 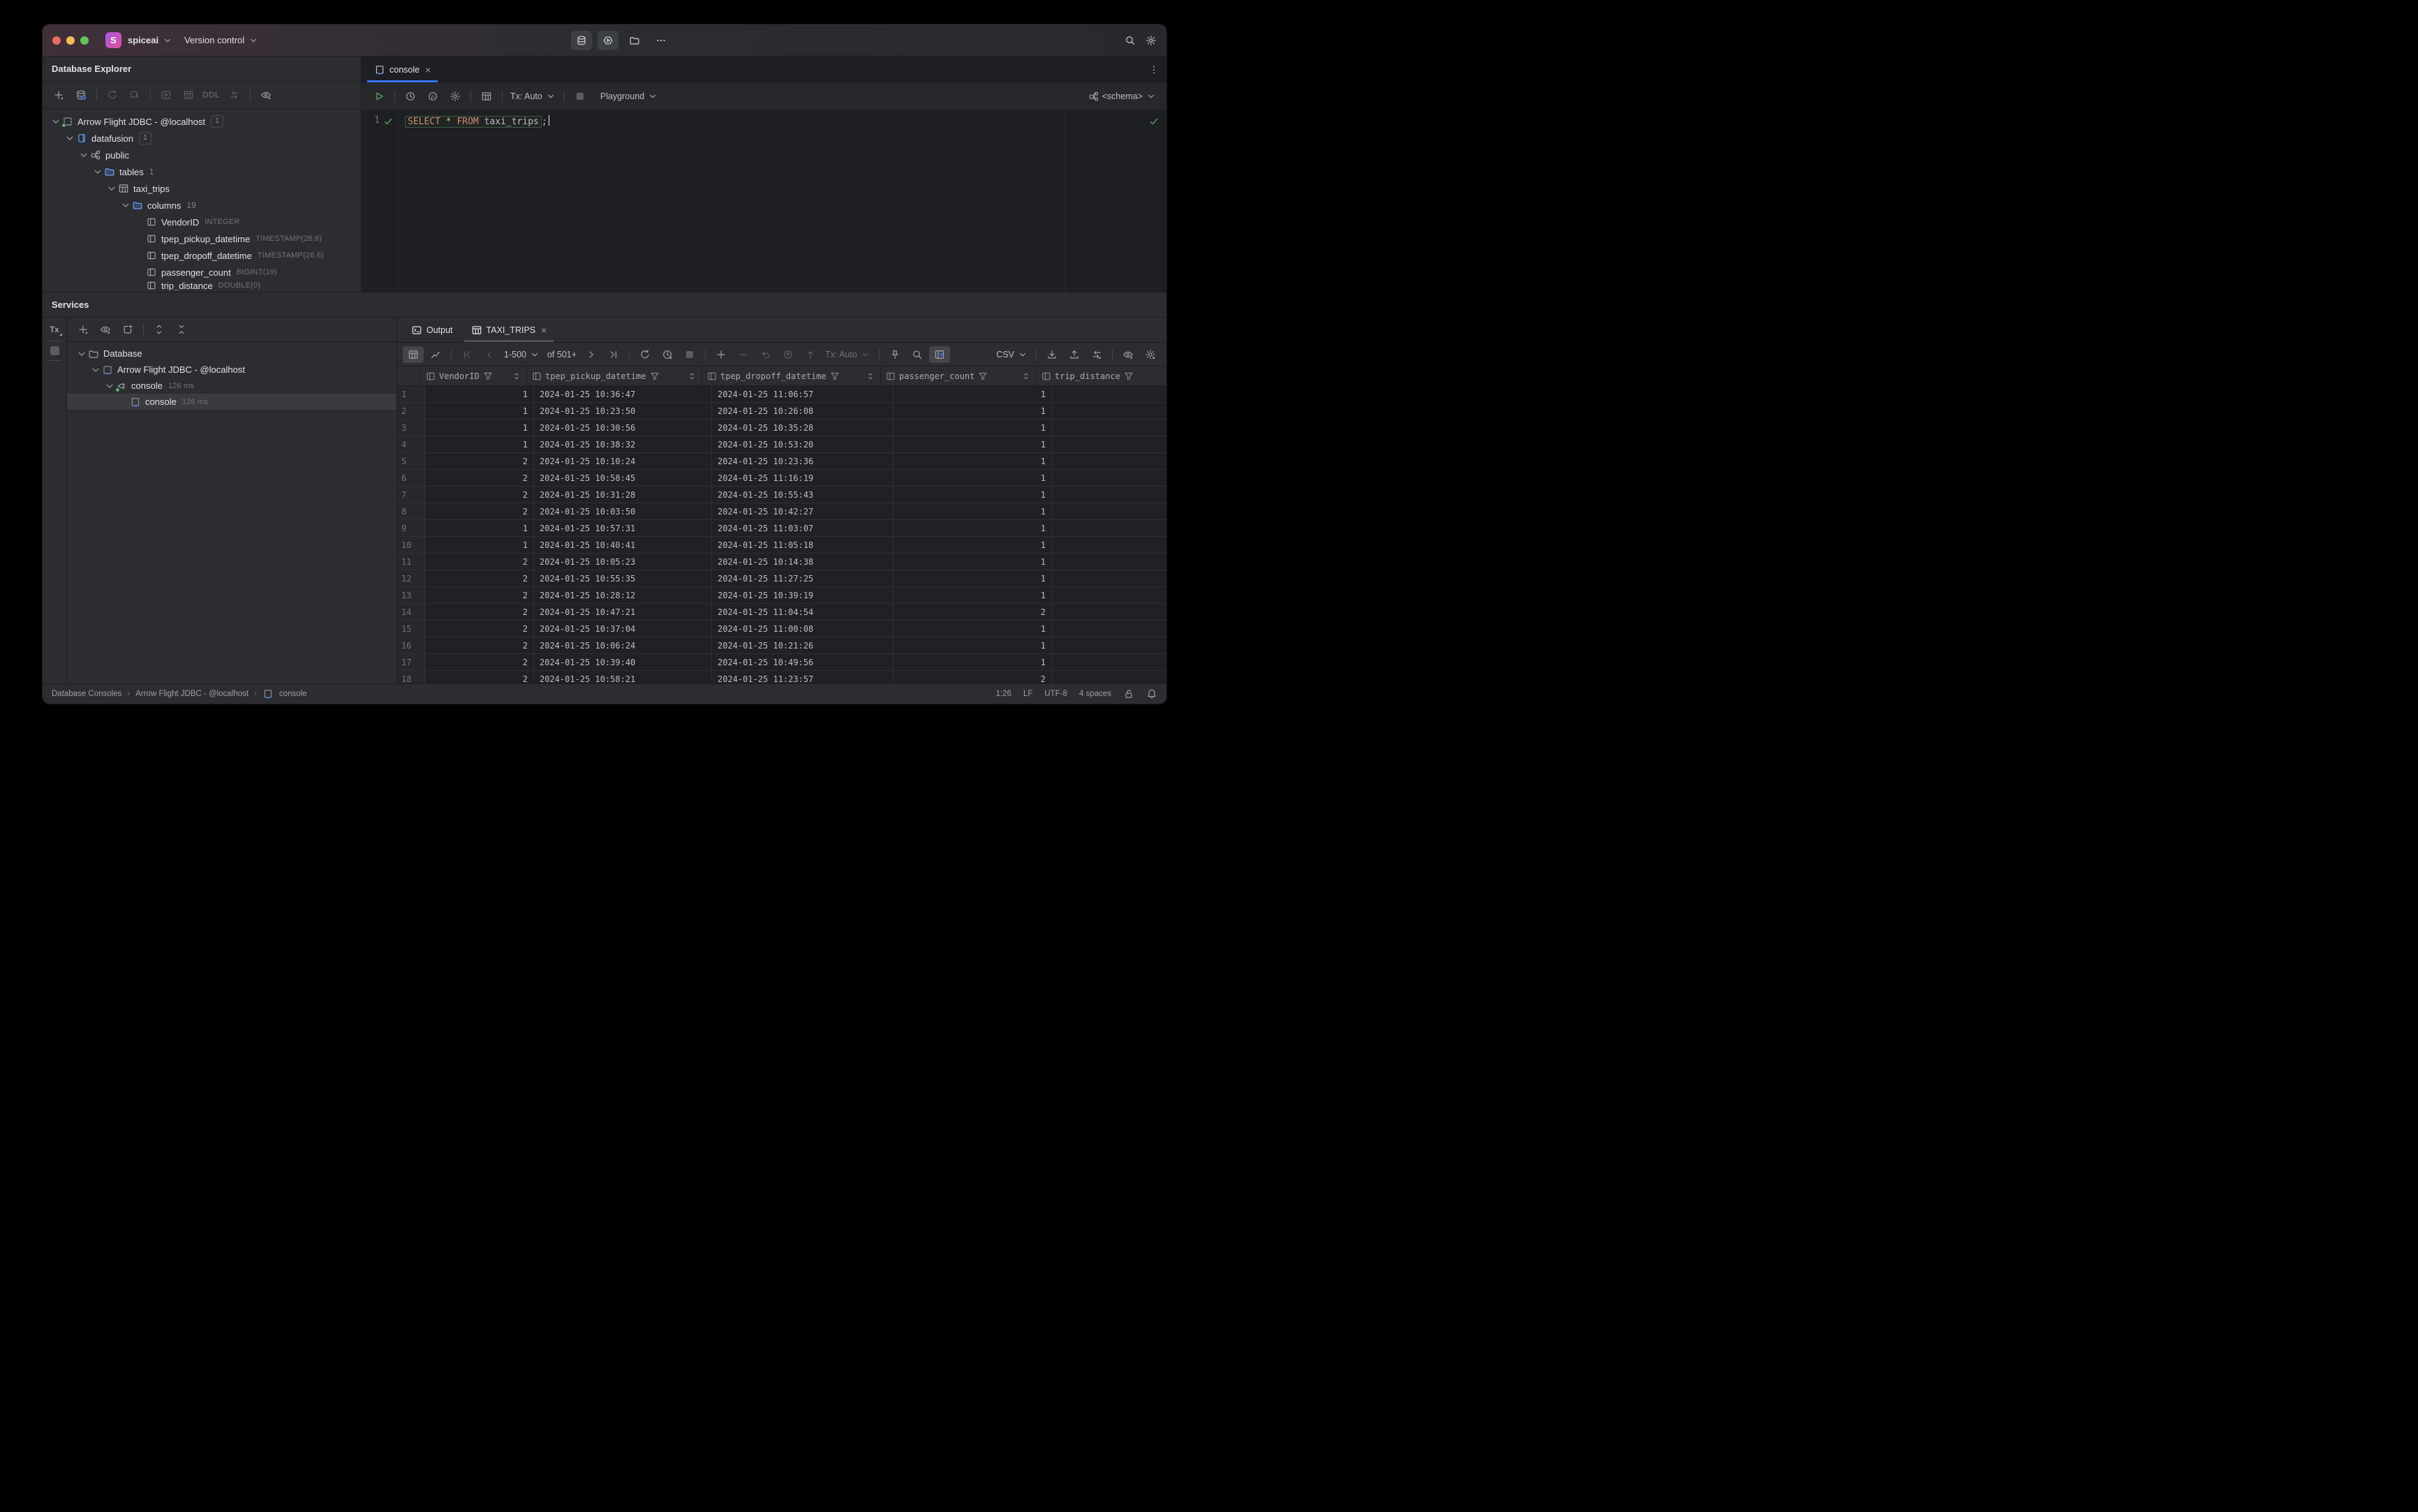 What do you see at coordinates (1109, 428) in the screenshot?
I see `table-cell: 0.8` at bounding box center [1109, 428].